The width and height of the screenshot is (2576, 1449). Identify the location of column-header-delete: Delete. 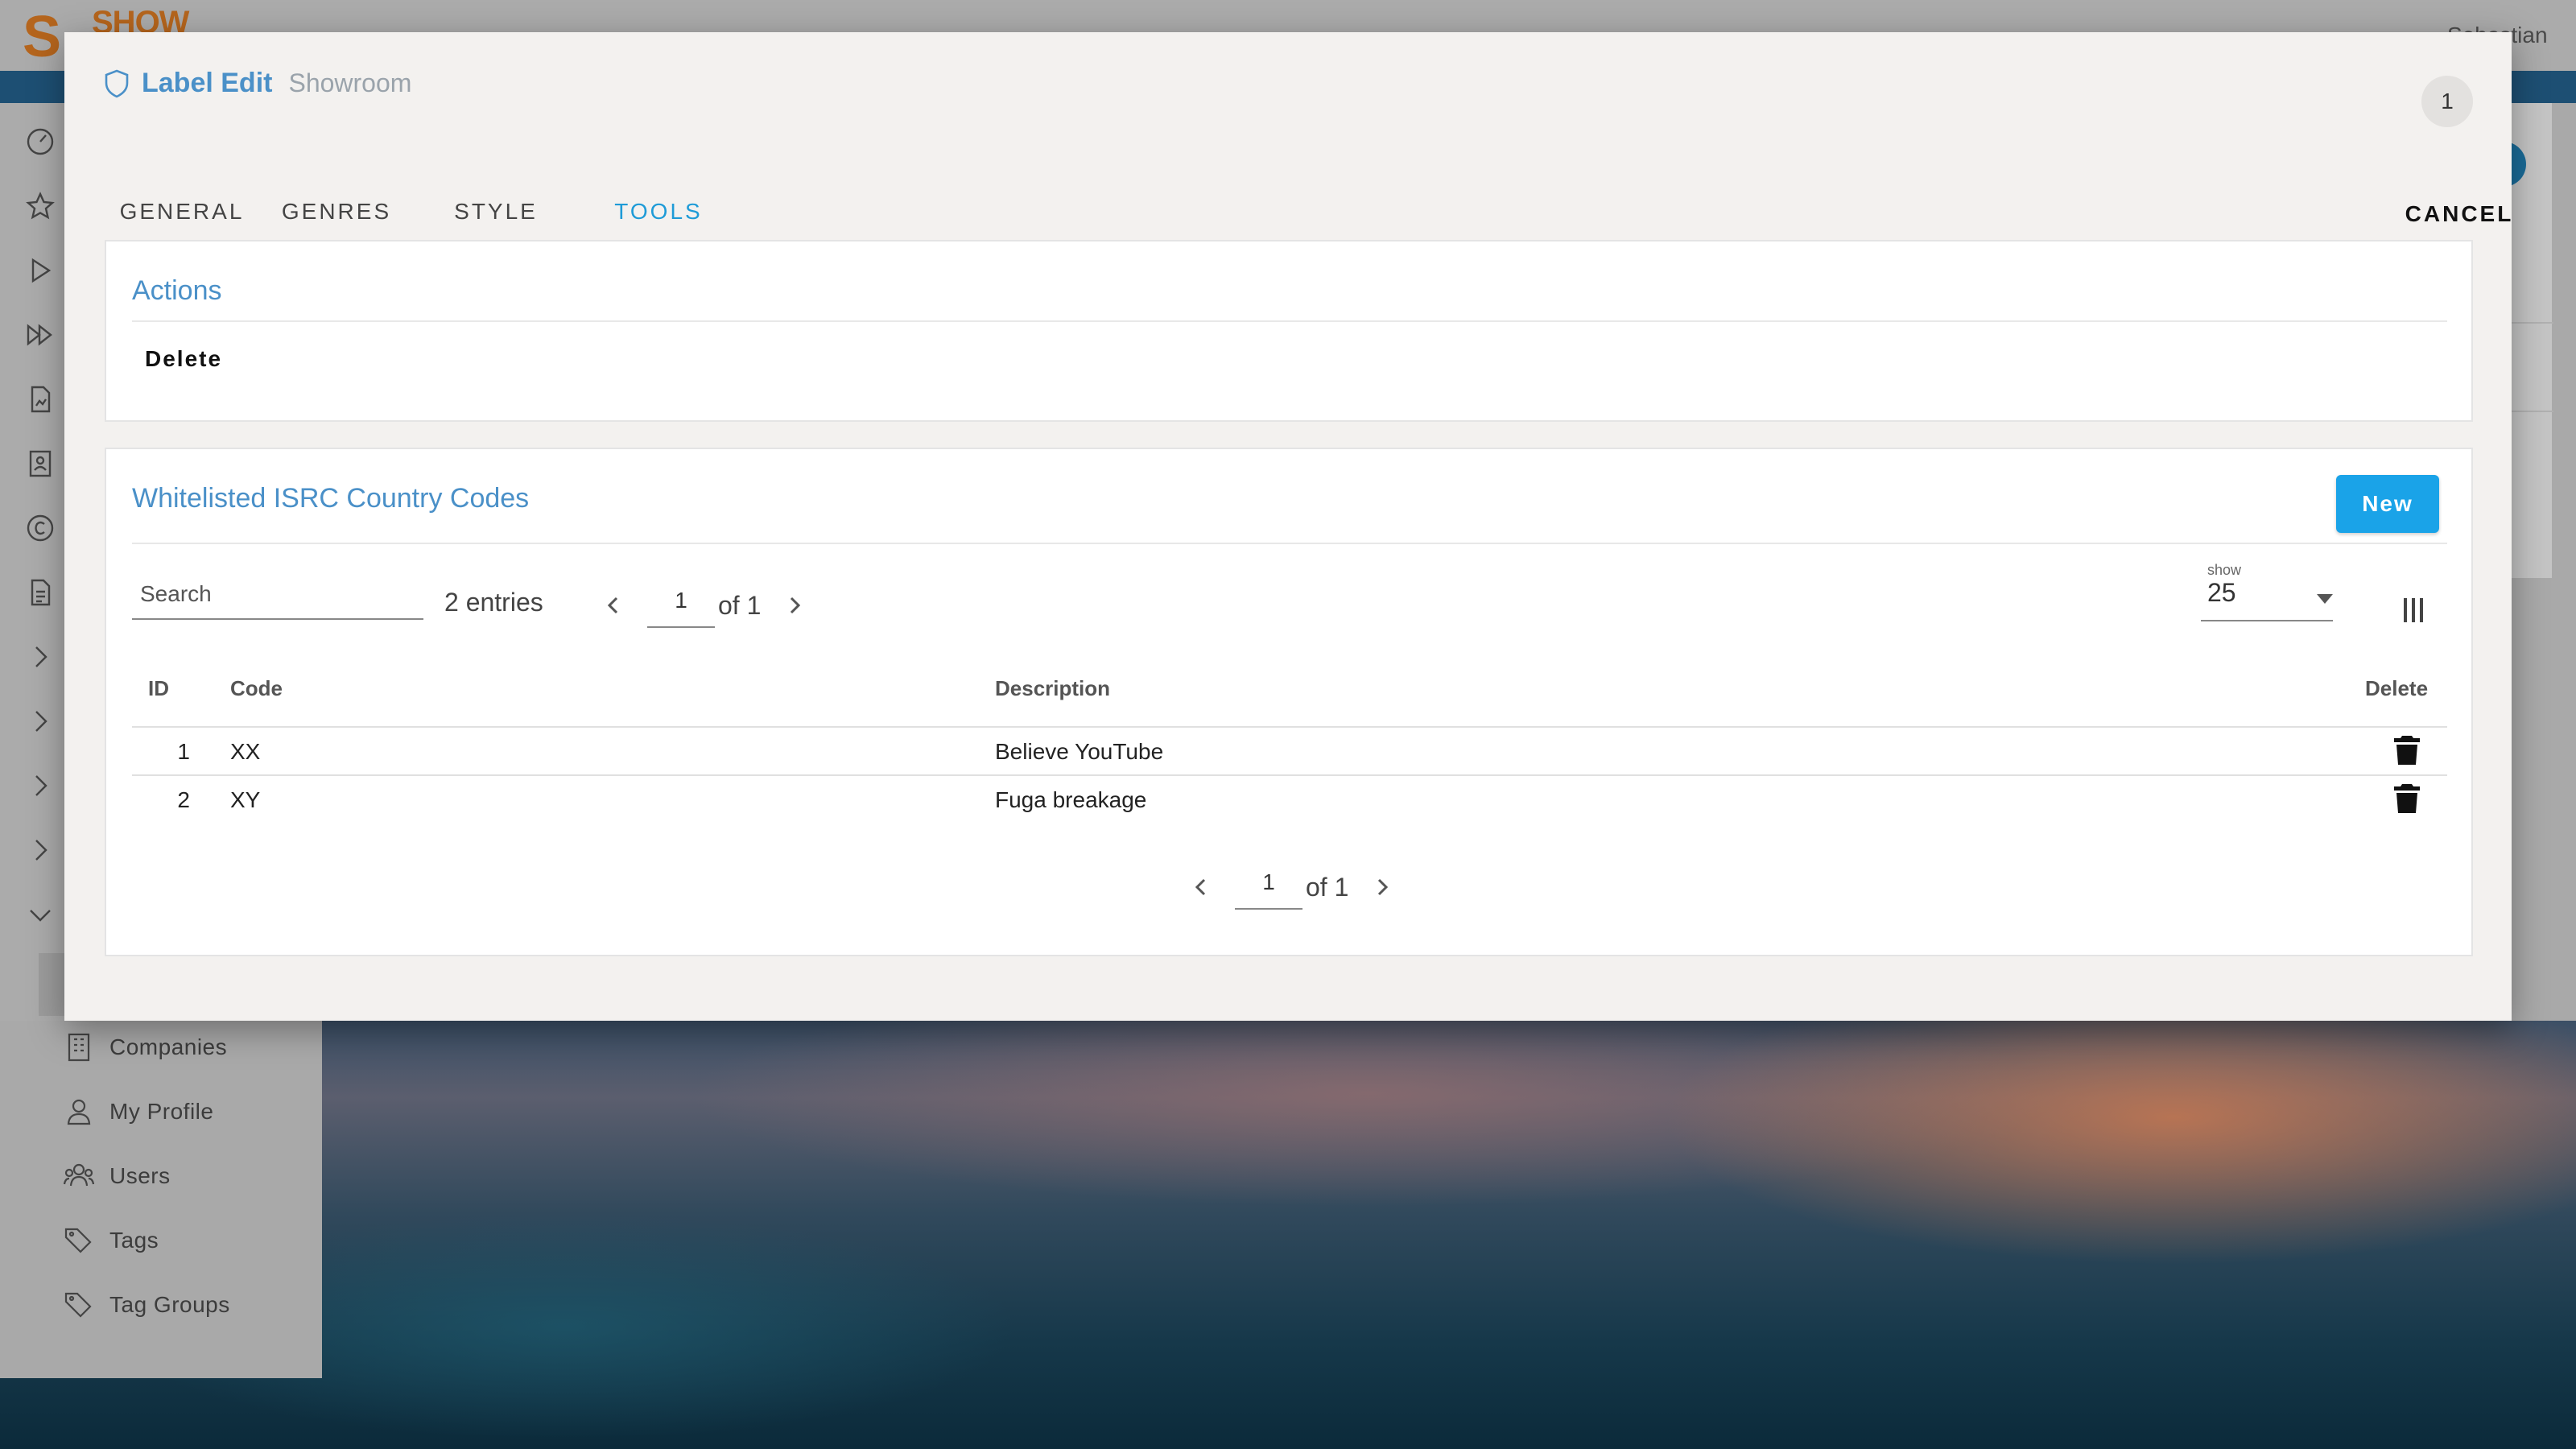
(2397, 688).